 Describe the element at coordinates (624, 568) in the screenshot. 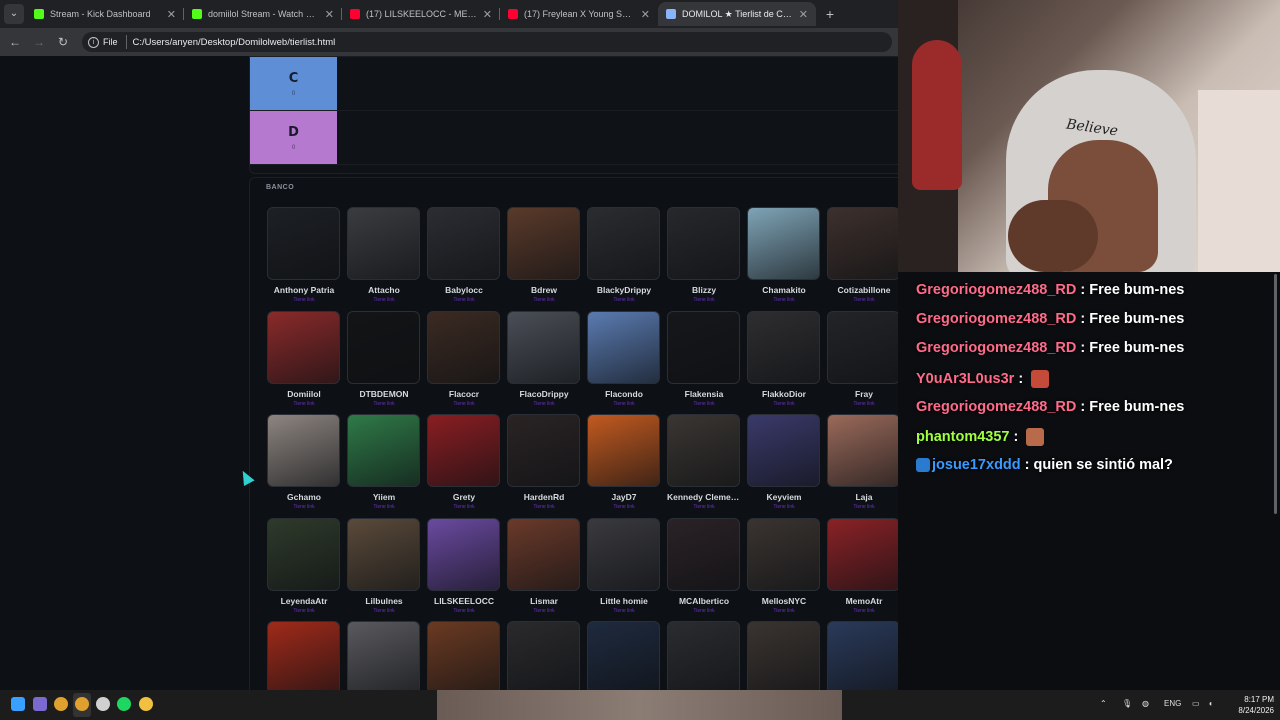

I see `artist-card: Little homie Tiene link` at that location.